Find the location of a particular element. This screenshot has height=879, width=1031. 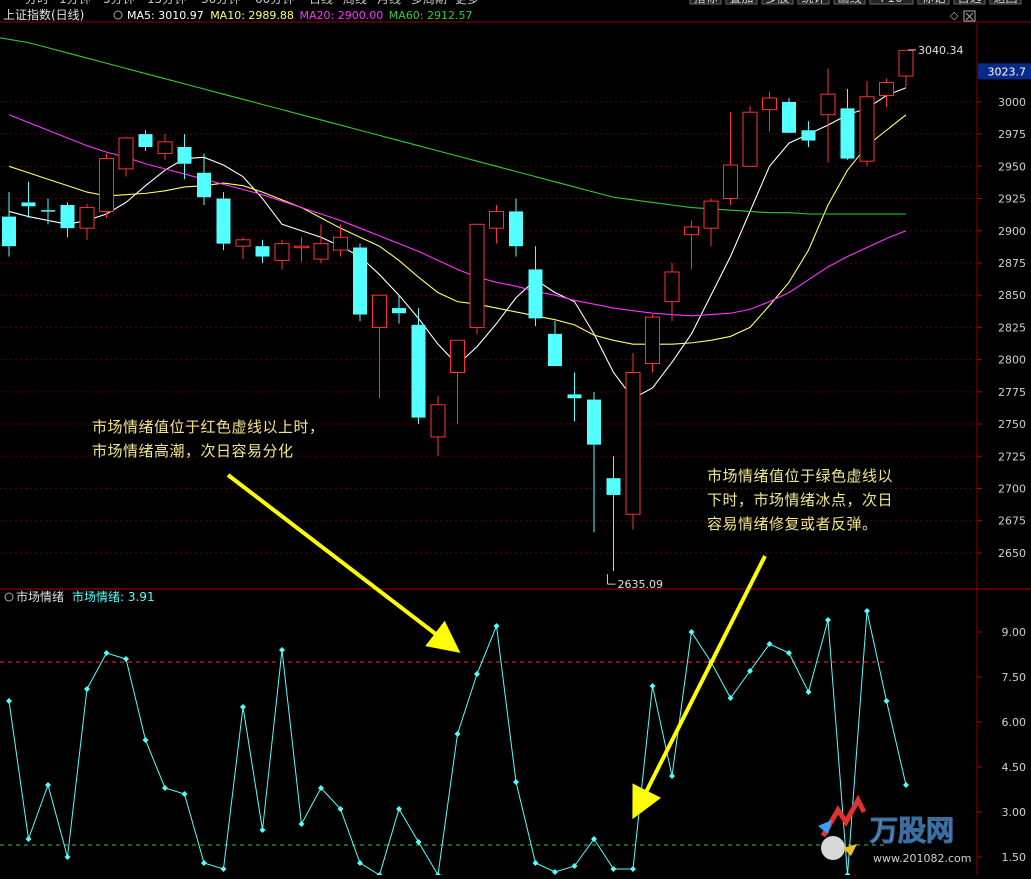

annotation-top-note: 市场情绪值位于红色虚线以上时， 市场情绪高潮，次日容易分化 is located at coordinates (208, 439).